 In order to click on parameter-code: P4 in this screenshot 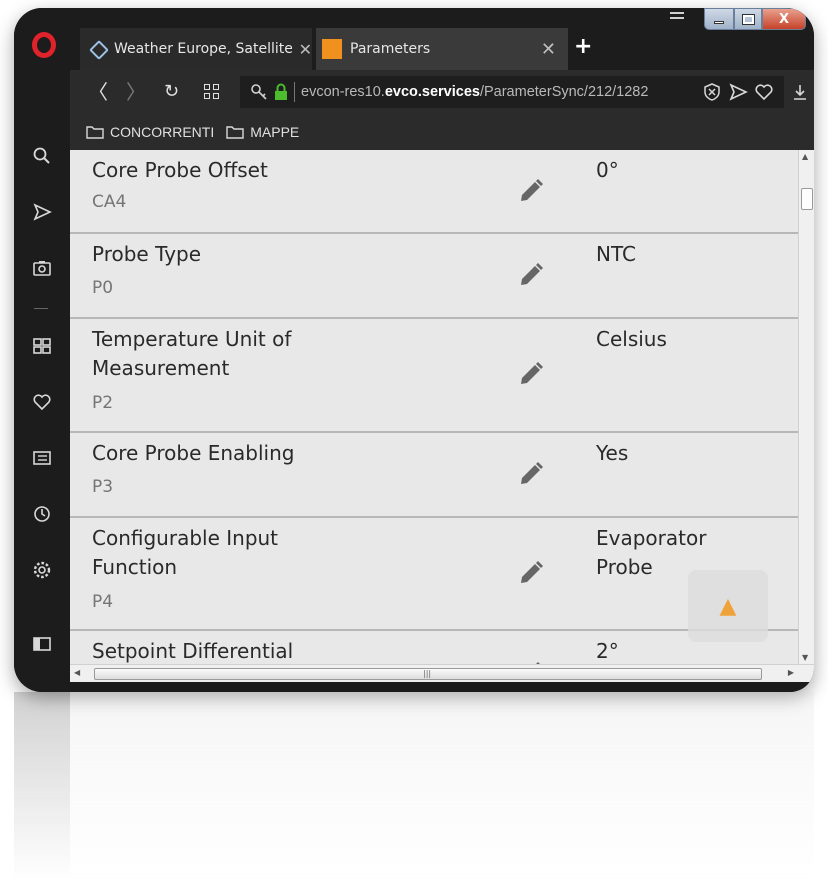, I will do `click(103, 602)`.